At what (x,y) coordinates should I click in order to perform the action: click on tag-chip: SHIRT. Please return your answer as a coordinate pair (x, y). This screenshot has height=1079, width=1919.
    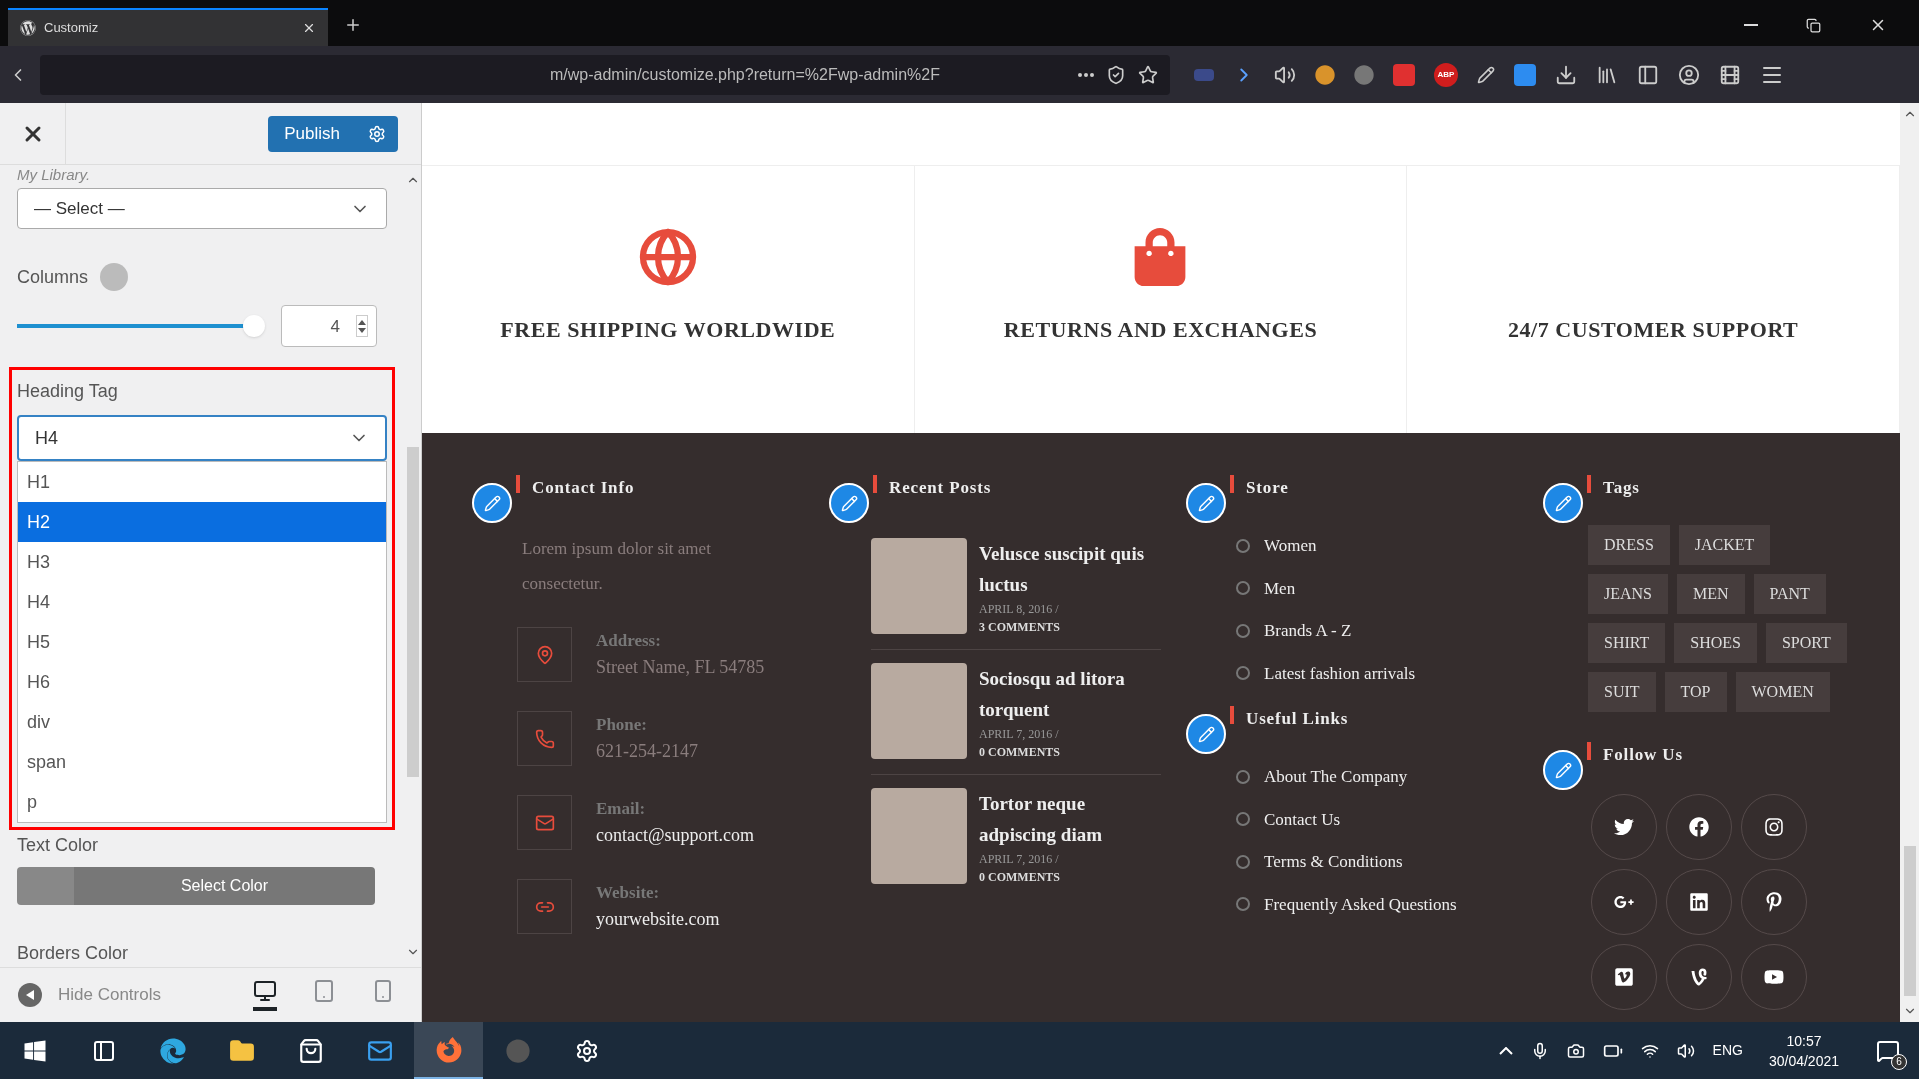
    Looking at the image, I should click on (1627, 643).